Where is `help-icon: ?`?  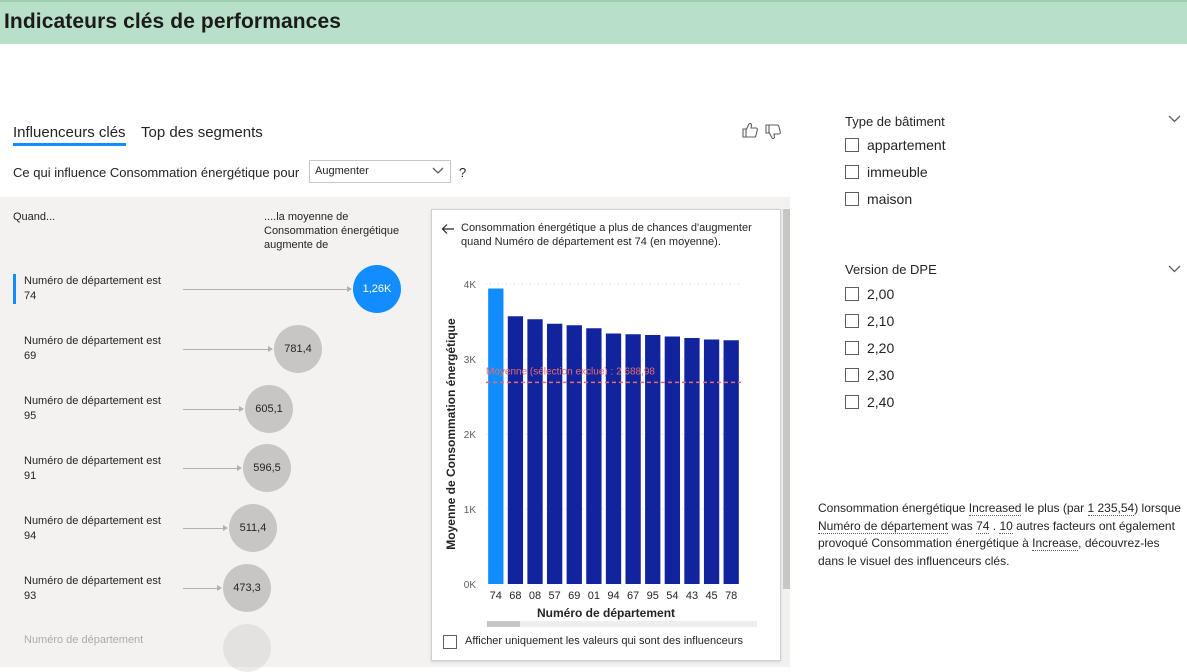 help-icon: ? is located at coordinates (462, 172).